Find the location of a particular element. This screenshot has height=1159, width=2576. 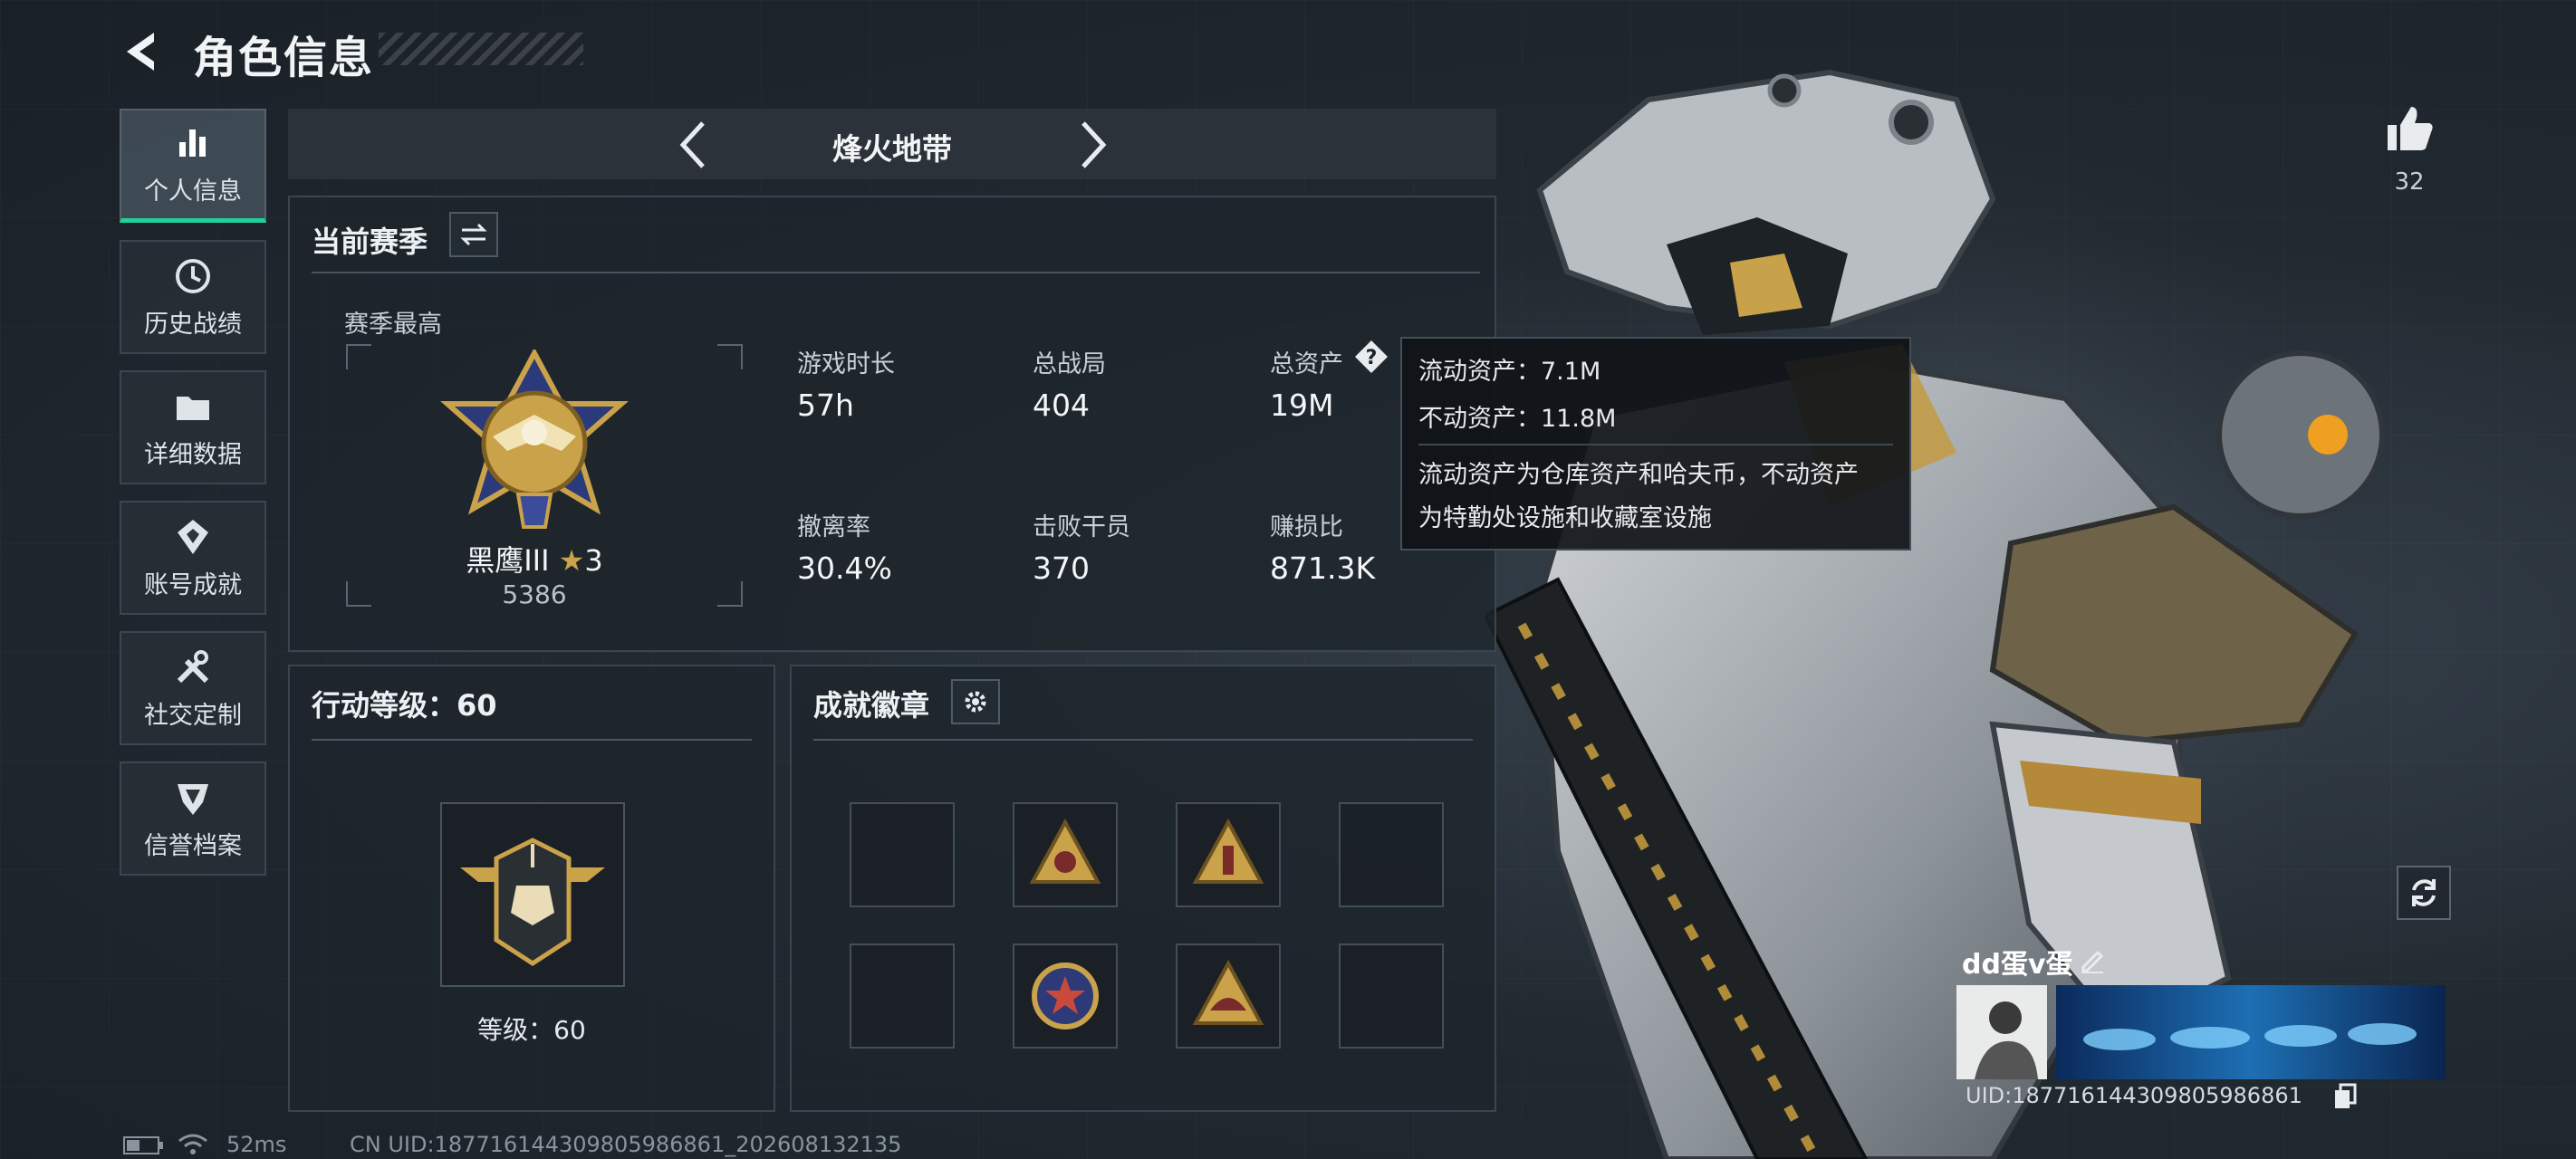

round-badge-icon is located at coordinates (1065, 997).